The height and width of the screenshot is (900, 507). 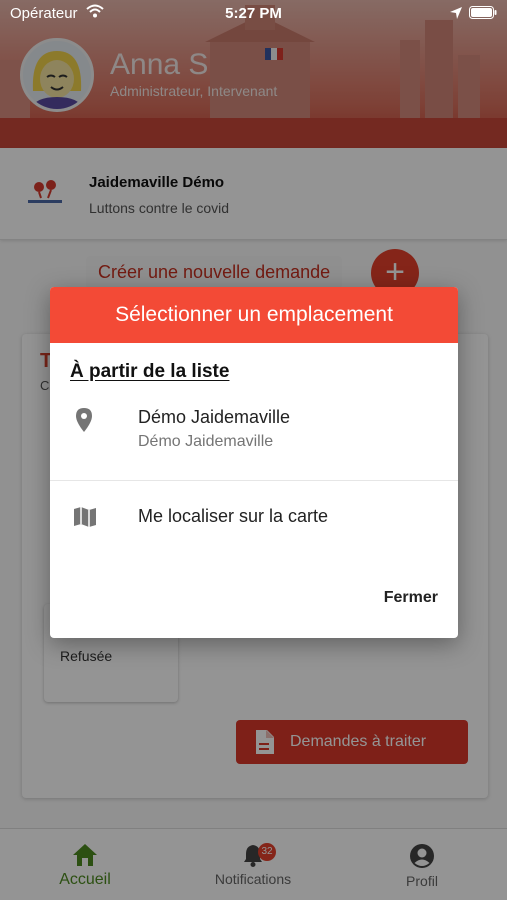 I want to click on location-arrow-icon, so click(x=456, y=13).